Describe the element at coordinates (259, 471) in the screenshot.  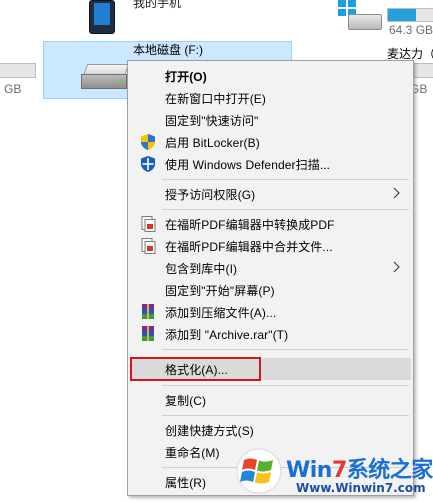
I see `windows-flag-logo` at that location.